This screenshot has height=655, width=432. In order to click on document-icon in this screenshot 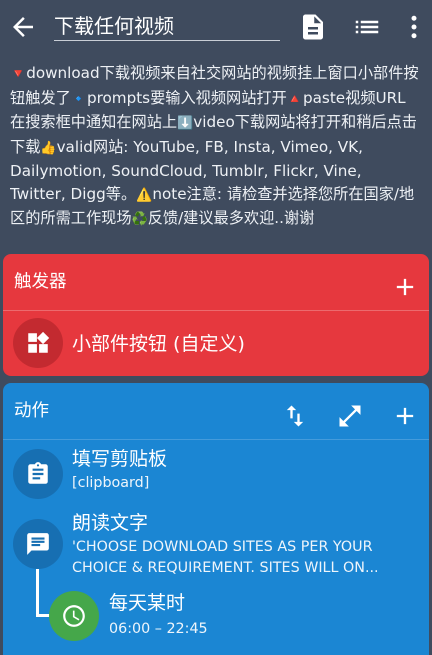, I will do `click(313, 27)`.